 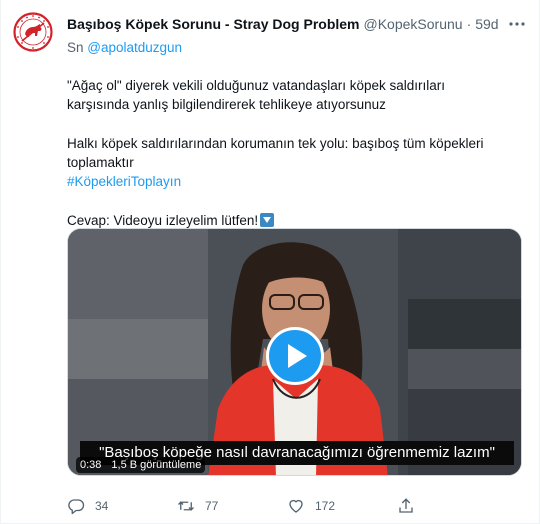 I want to click on play-button, so click(x=295, y=356).